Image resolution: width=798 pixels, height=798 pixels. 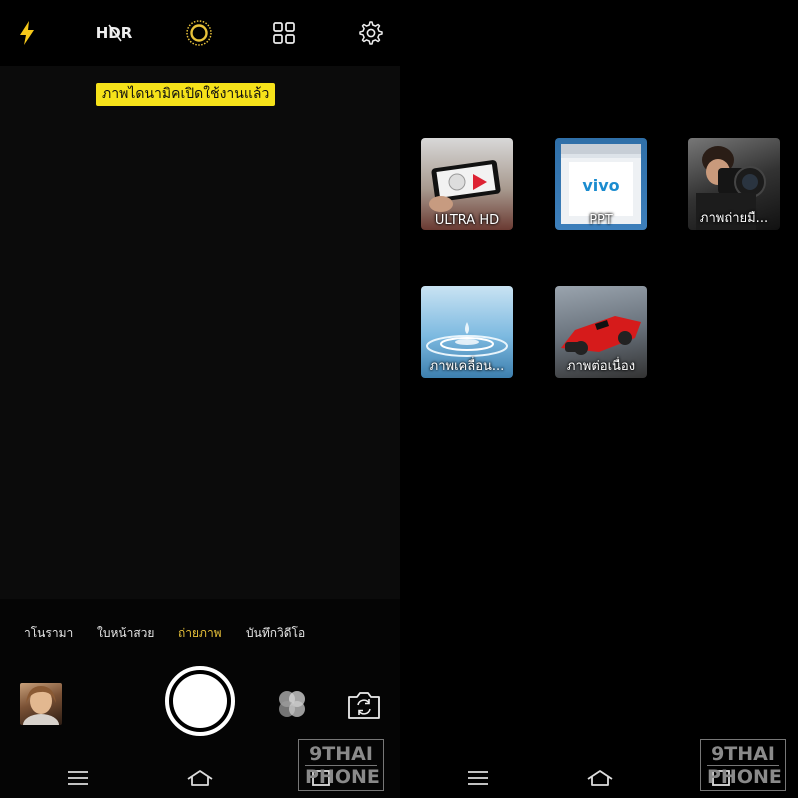 I want to click on mode-photo: ถ่ายภาพ, so click(x=200, y=633).